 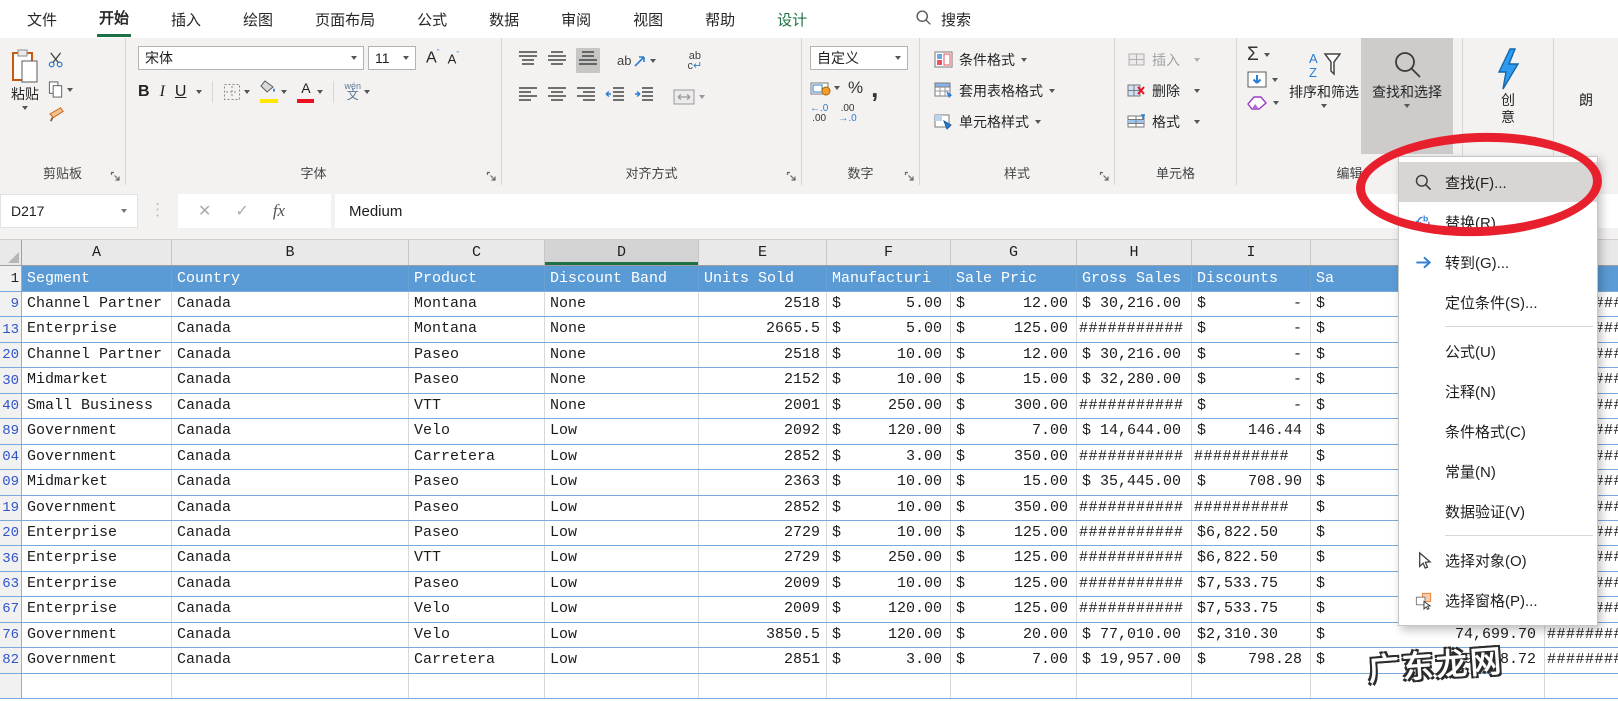 I want to click on cell: Units Sold, so click(x=763, y=278).